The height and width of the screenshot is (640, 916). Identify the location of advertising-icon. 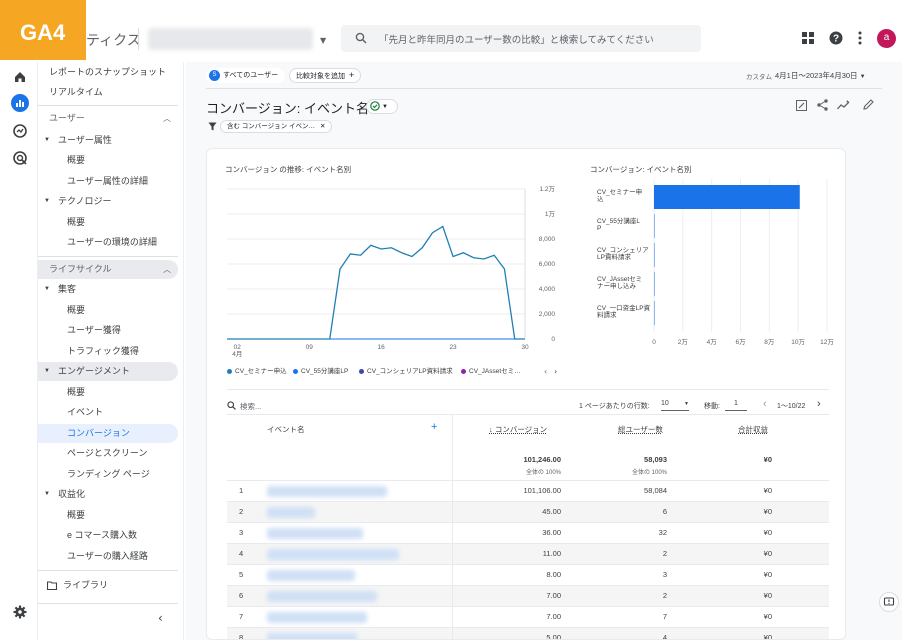
(20, 158).